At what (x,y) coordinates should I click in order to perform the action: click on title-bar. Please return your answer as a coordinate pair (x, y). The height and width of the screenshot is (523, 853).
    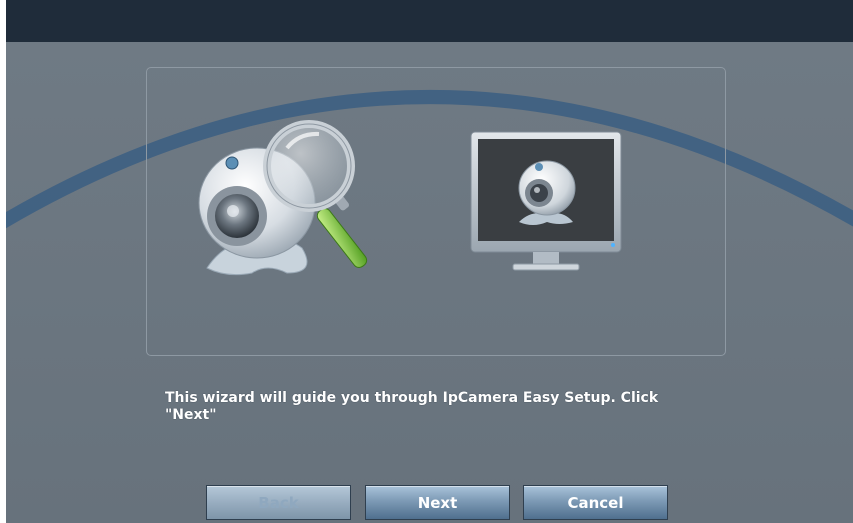
    Looking at the image, I should click on (429, 21).